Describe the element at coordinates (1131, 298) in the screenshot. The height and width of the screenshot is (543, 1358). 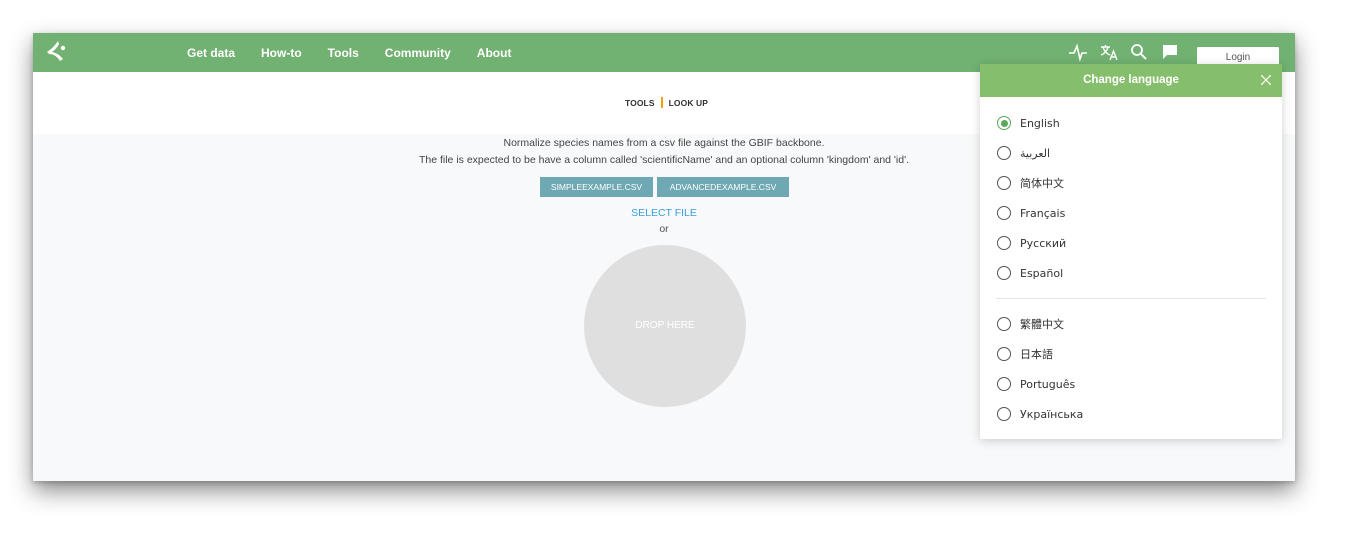
I see `language-divider` at that location.